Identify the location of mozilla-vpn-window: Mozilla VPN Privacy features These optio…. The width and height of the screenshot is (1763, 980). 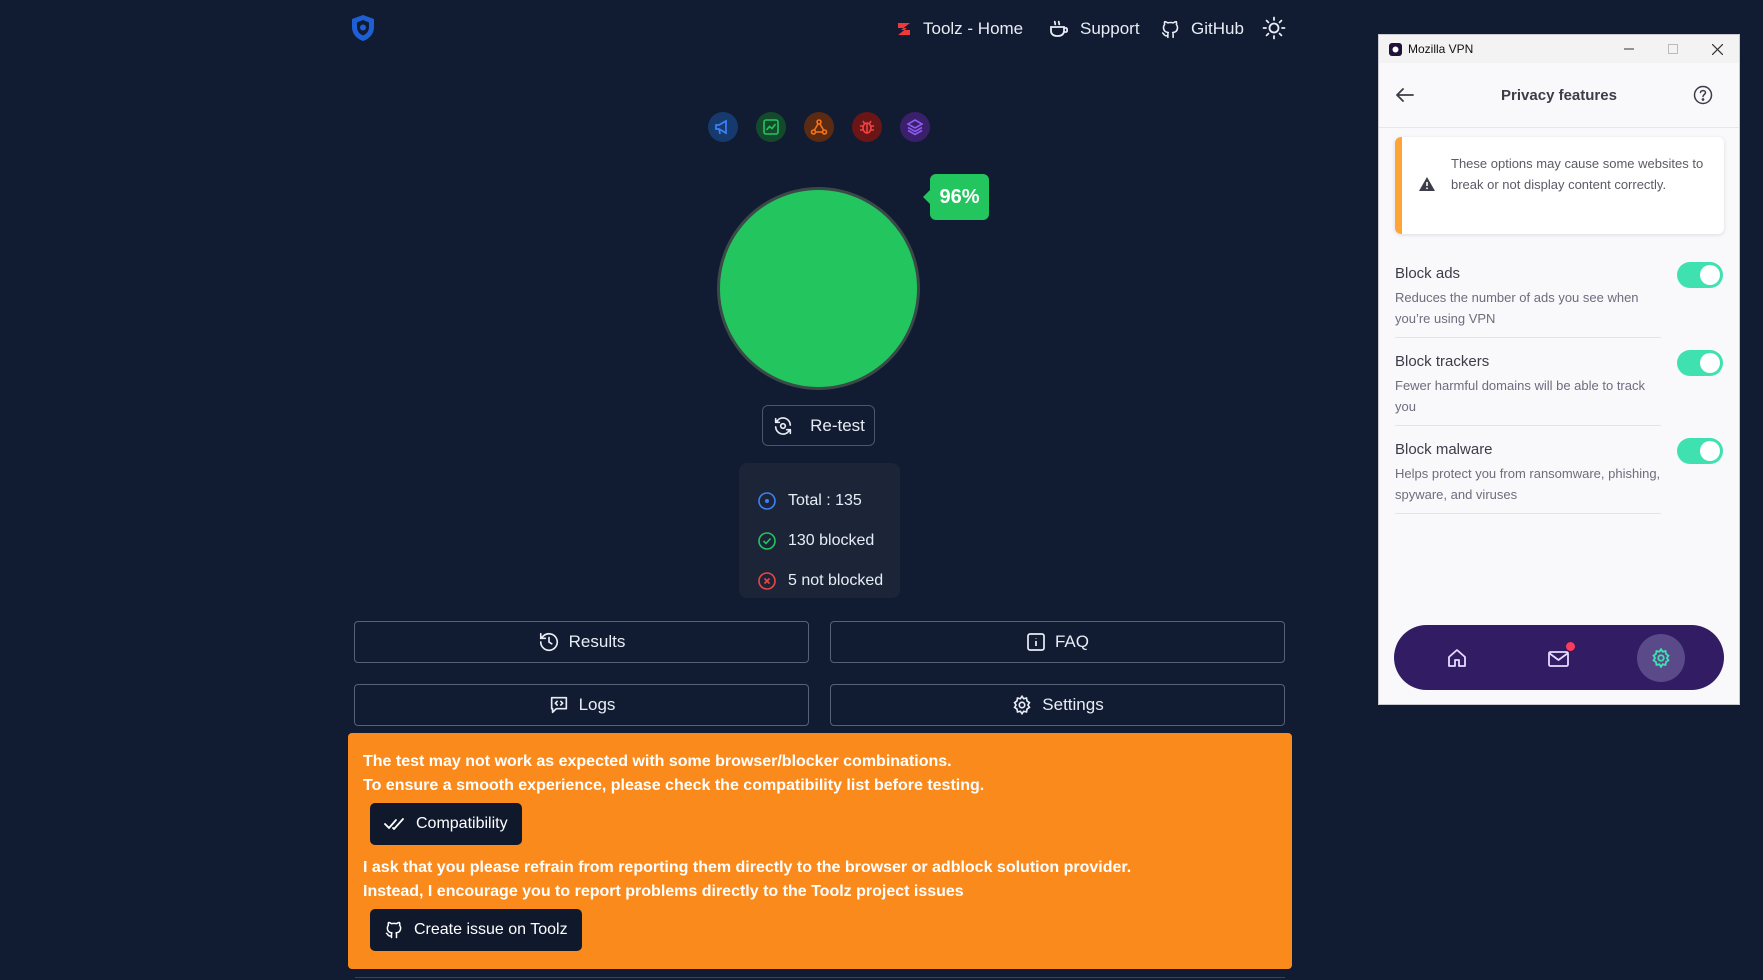
(1559, 369).